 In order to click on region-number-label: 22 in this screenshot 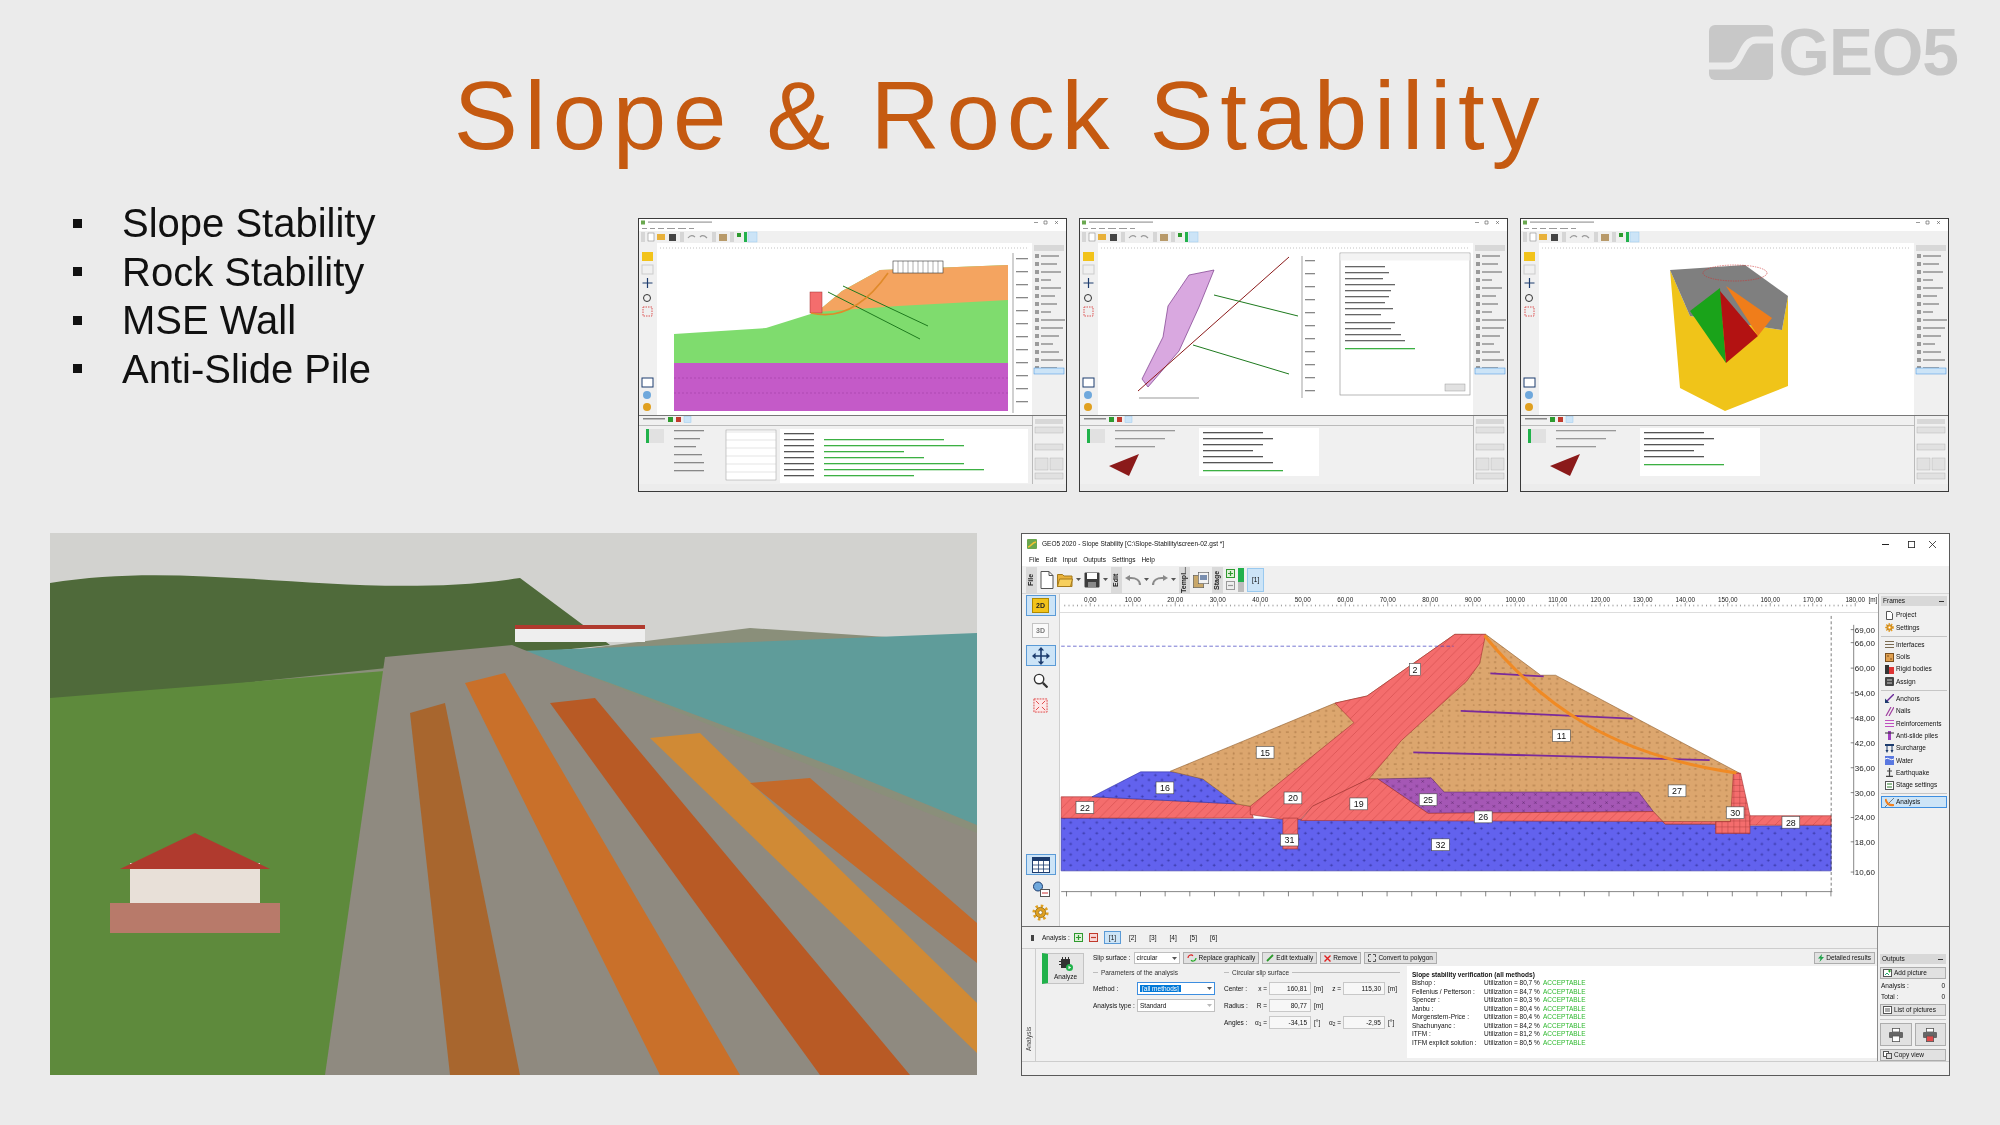, I will do `click(1085, 807)`.